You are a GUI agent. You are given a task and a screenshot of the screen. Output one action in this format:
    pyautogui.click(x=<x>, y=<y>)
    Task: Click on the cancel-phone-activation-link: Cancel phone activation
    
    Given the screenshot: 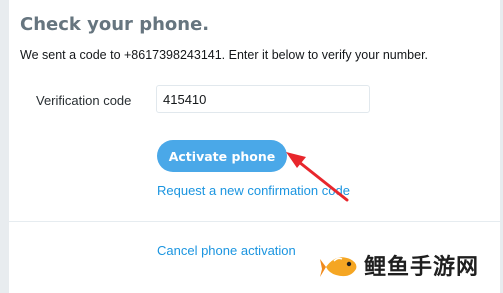 What is the action you would take?
    pyautogui.click(x=226, y=250)
    